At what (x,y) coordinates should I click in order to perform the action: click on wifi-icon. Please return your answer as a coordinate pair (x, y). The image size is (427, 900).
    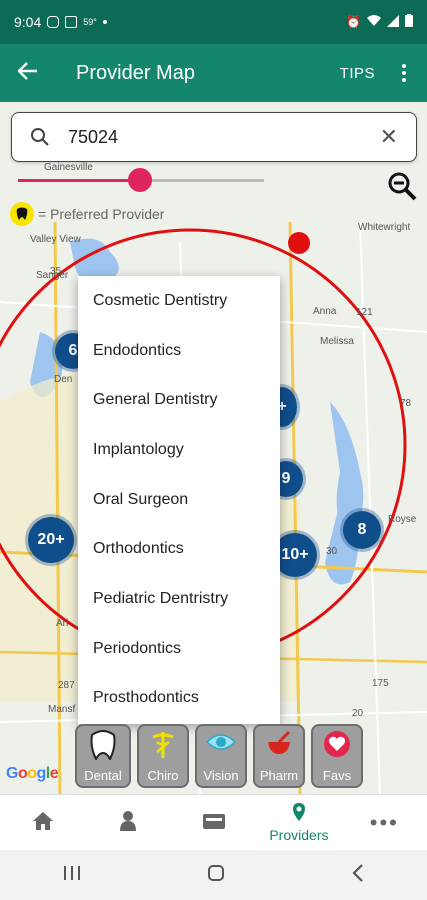
    Looking at the image, I should click on (374, 22).